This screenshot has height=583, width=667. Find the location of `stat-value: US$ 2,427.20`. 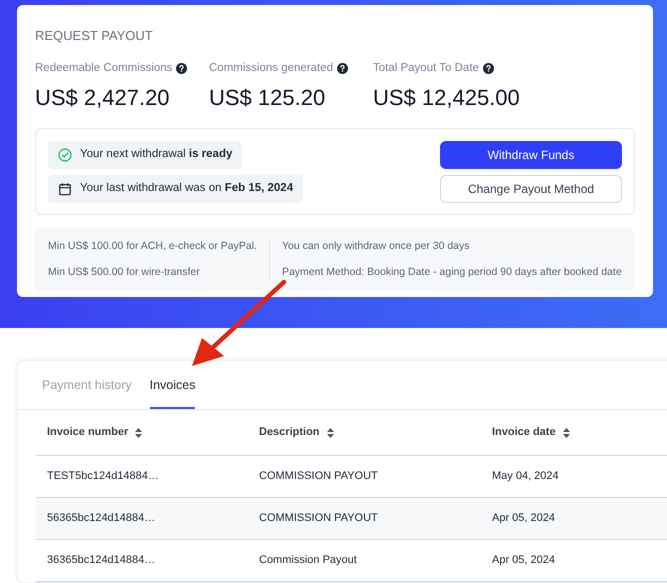

stat-value: US$ 2,427.20 is located at coordinates (103, 98).